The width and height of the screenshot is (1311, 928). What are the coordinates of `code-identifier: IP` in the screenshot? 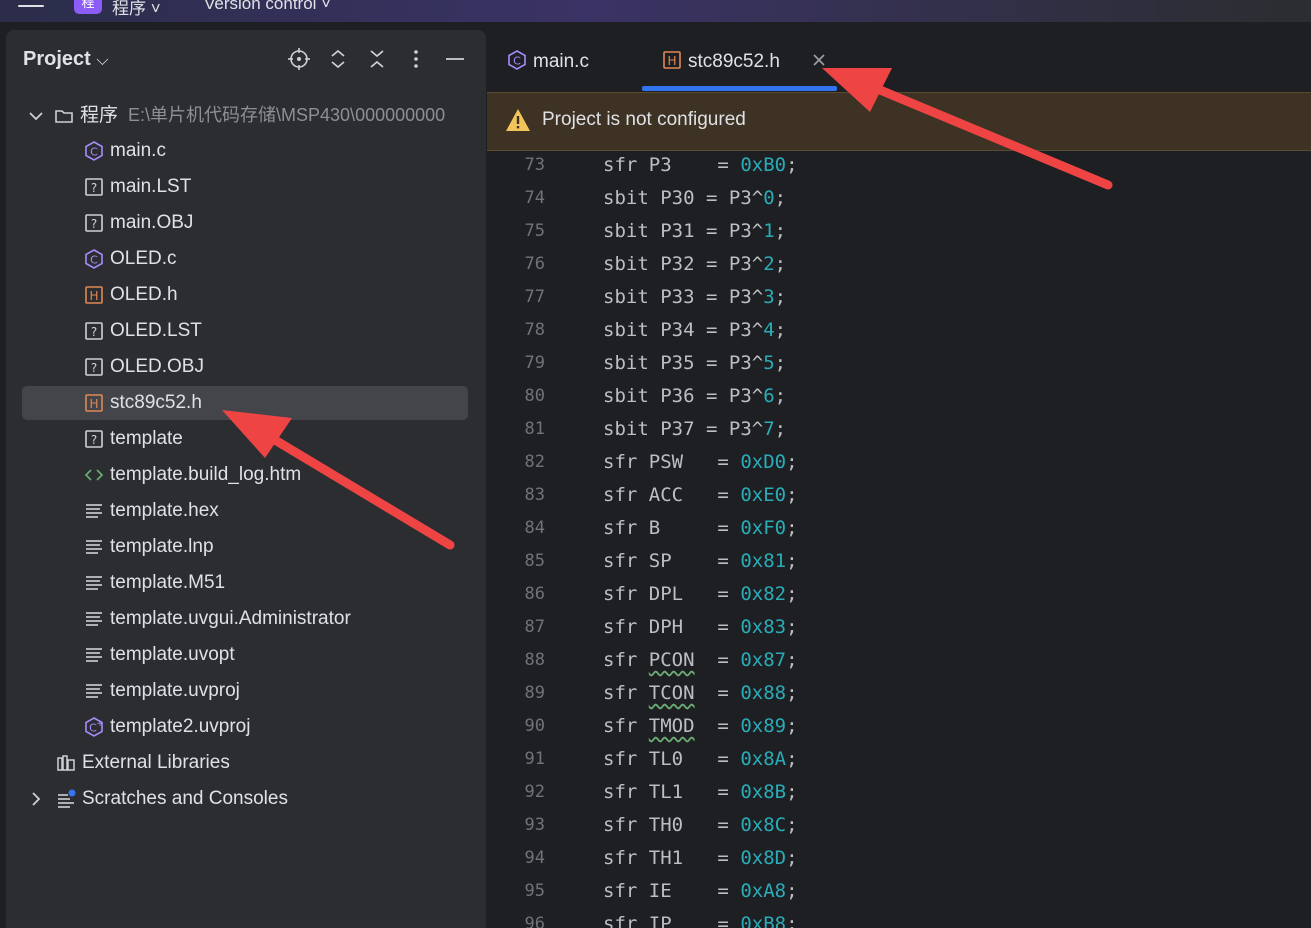 It's located at (671, 920).